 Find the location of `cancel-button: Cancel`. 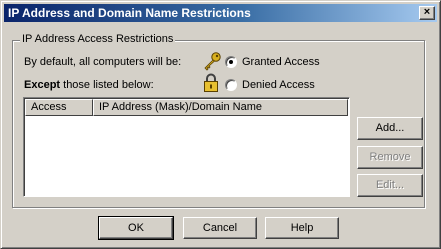

cancel-button: Cancel is located at coordinates (220, 228).